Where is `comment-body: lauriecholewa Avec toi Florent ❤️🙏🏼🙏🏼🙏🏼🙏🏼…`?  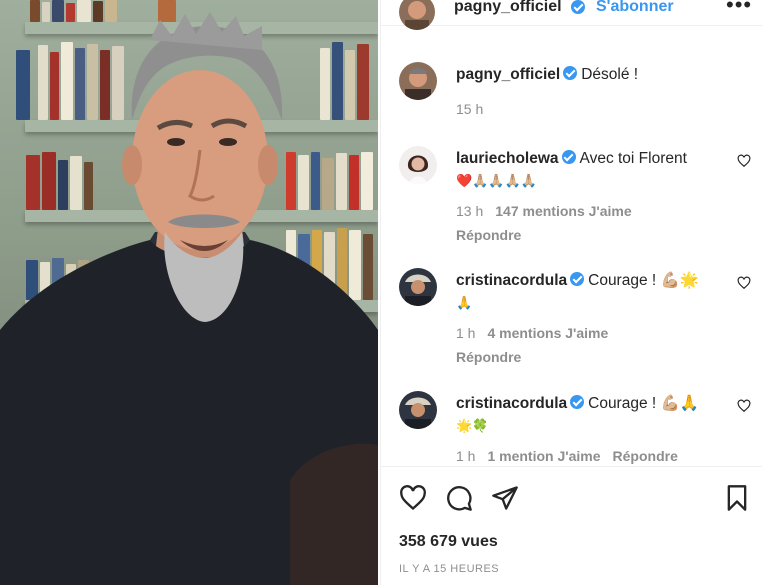 comment-body: lauriecholewa Avec toi Florent ❤️🙏🏼🙏🏼🙏🏼🙏🏼… is located at coordinates (591, 197).